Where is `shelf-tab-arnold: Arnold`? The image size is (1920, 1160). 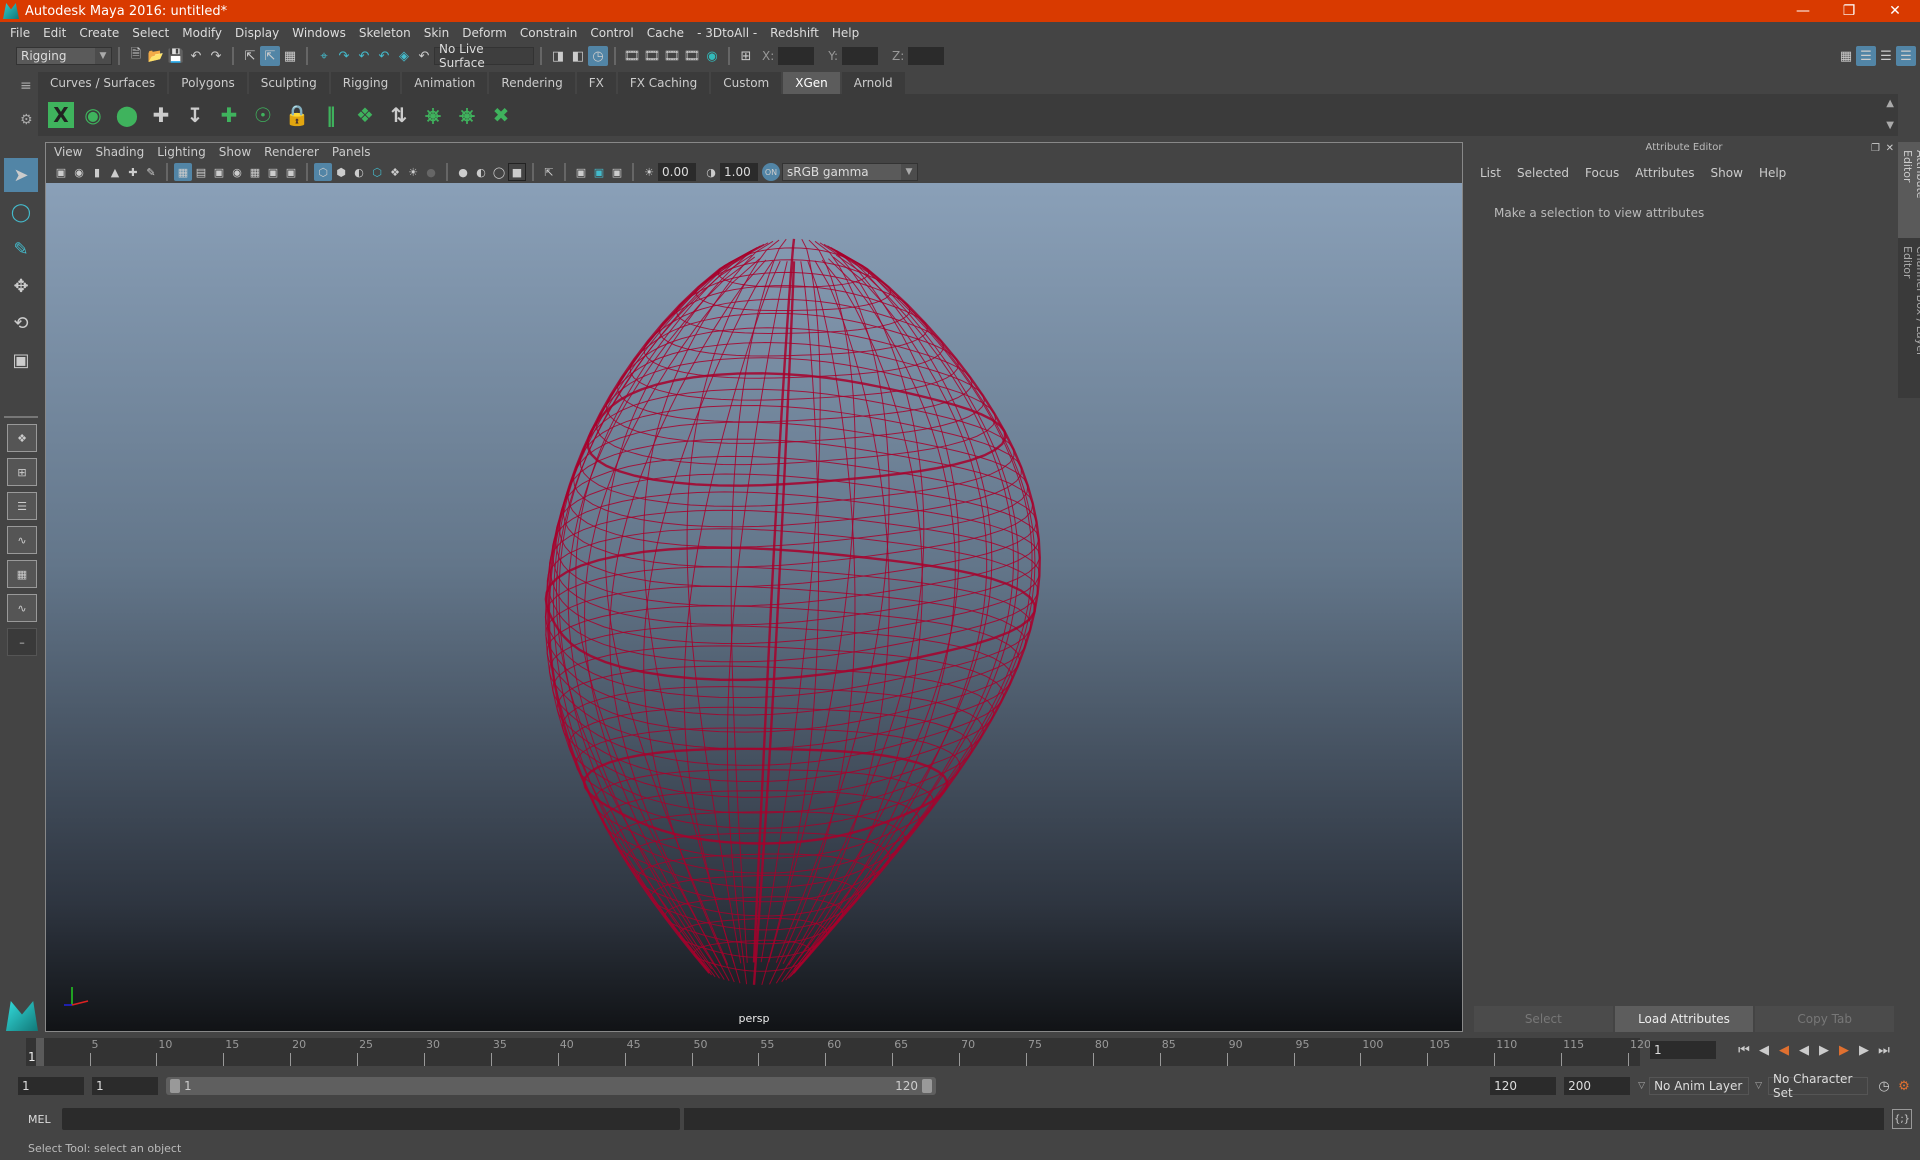
shelf-tab-arnold: Arnold is located at coordinates (873, 83).